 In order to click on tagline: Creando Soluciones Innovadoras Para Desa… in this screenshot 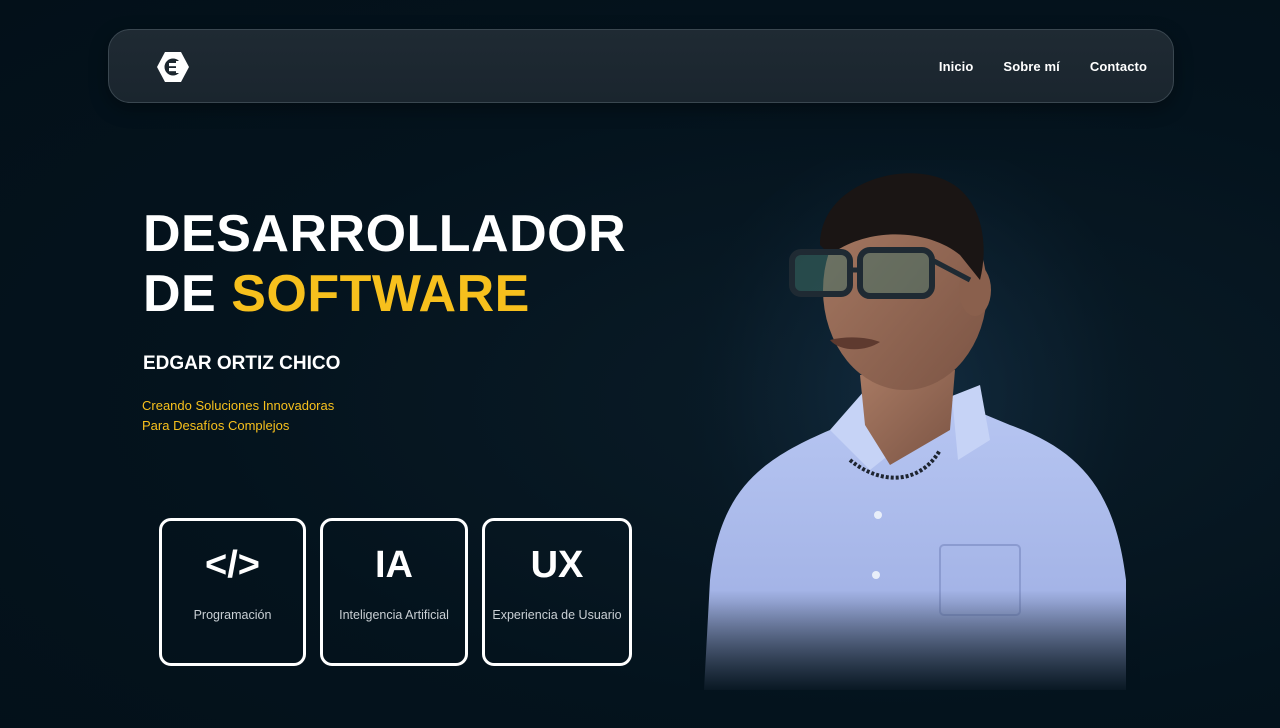, I will do `click(238, 416)`.